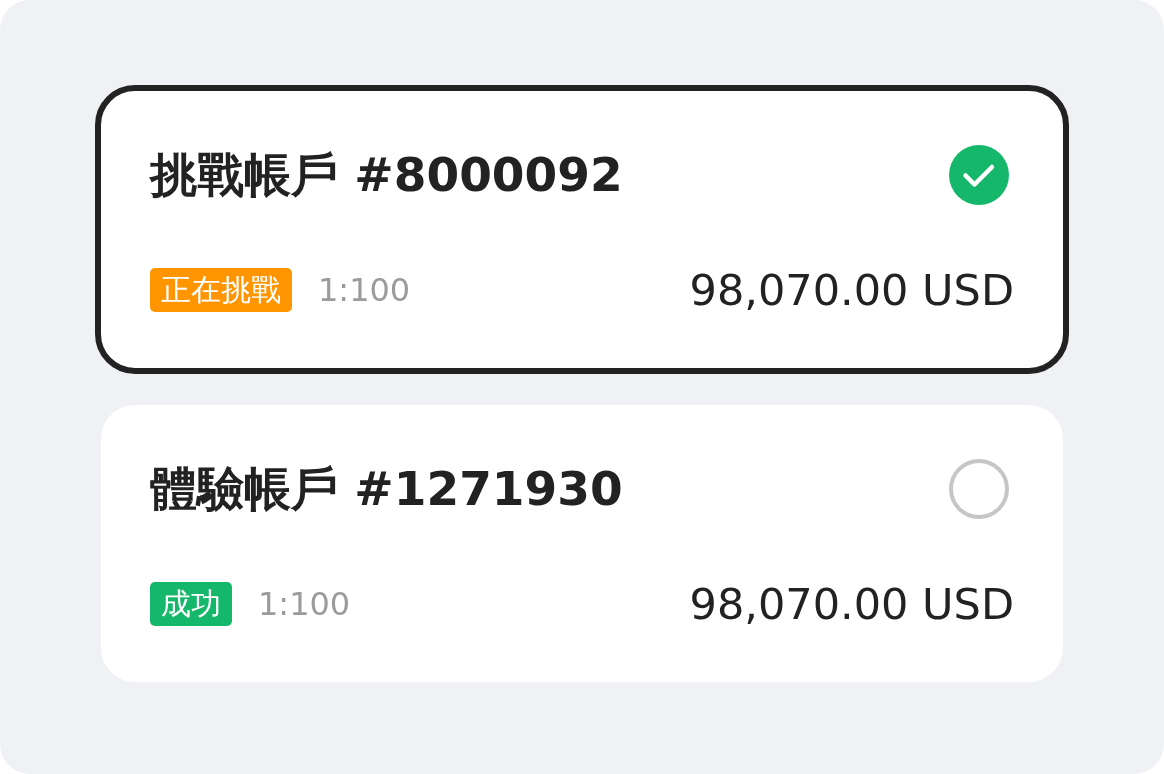 The height and width of the screenshot is (774, 1164). Describe the element at coordinates (221, 290) in the screenshot. I see `status-tag: 正在挑戰` at that location.